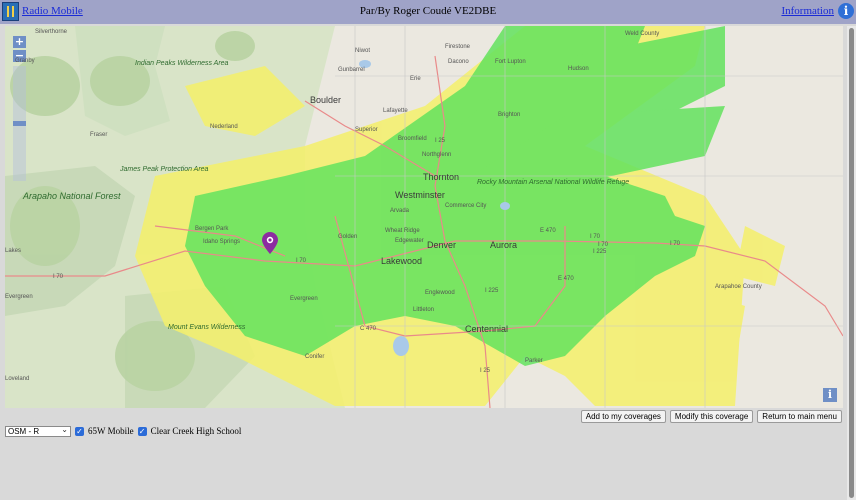 The width and height of the screenshot is (856, 500). What do you see at coordinates (487, 329) in the screenshot?
I see `map-label: Centennial` at bounding box center [487, 329].